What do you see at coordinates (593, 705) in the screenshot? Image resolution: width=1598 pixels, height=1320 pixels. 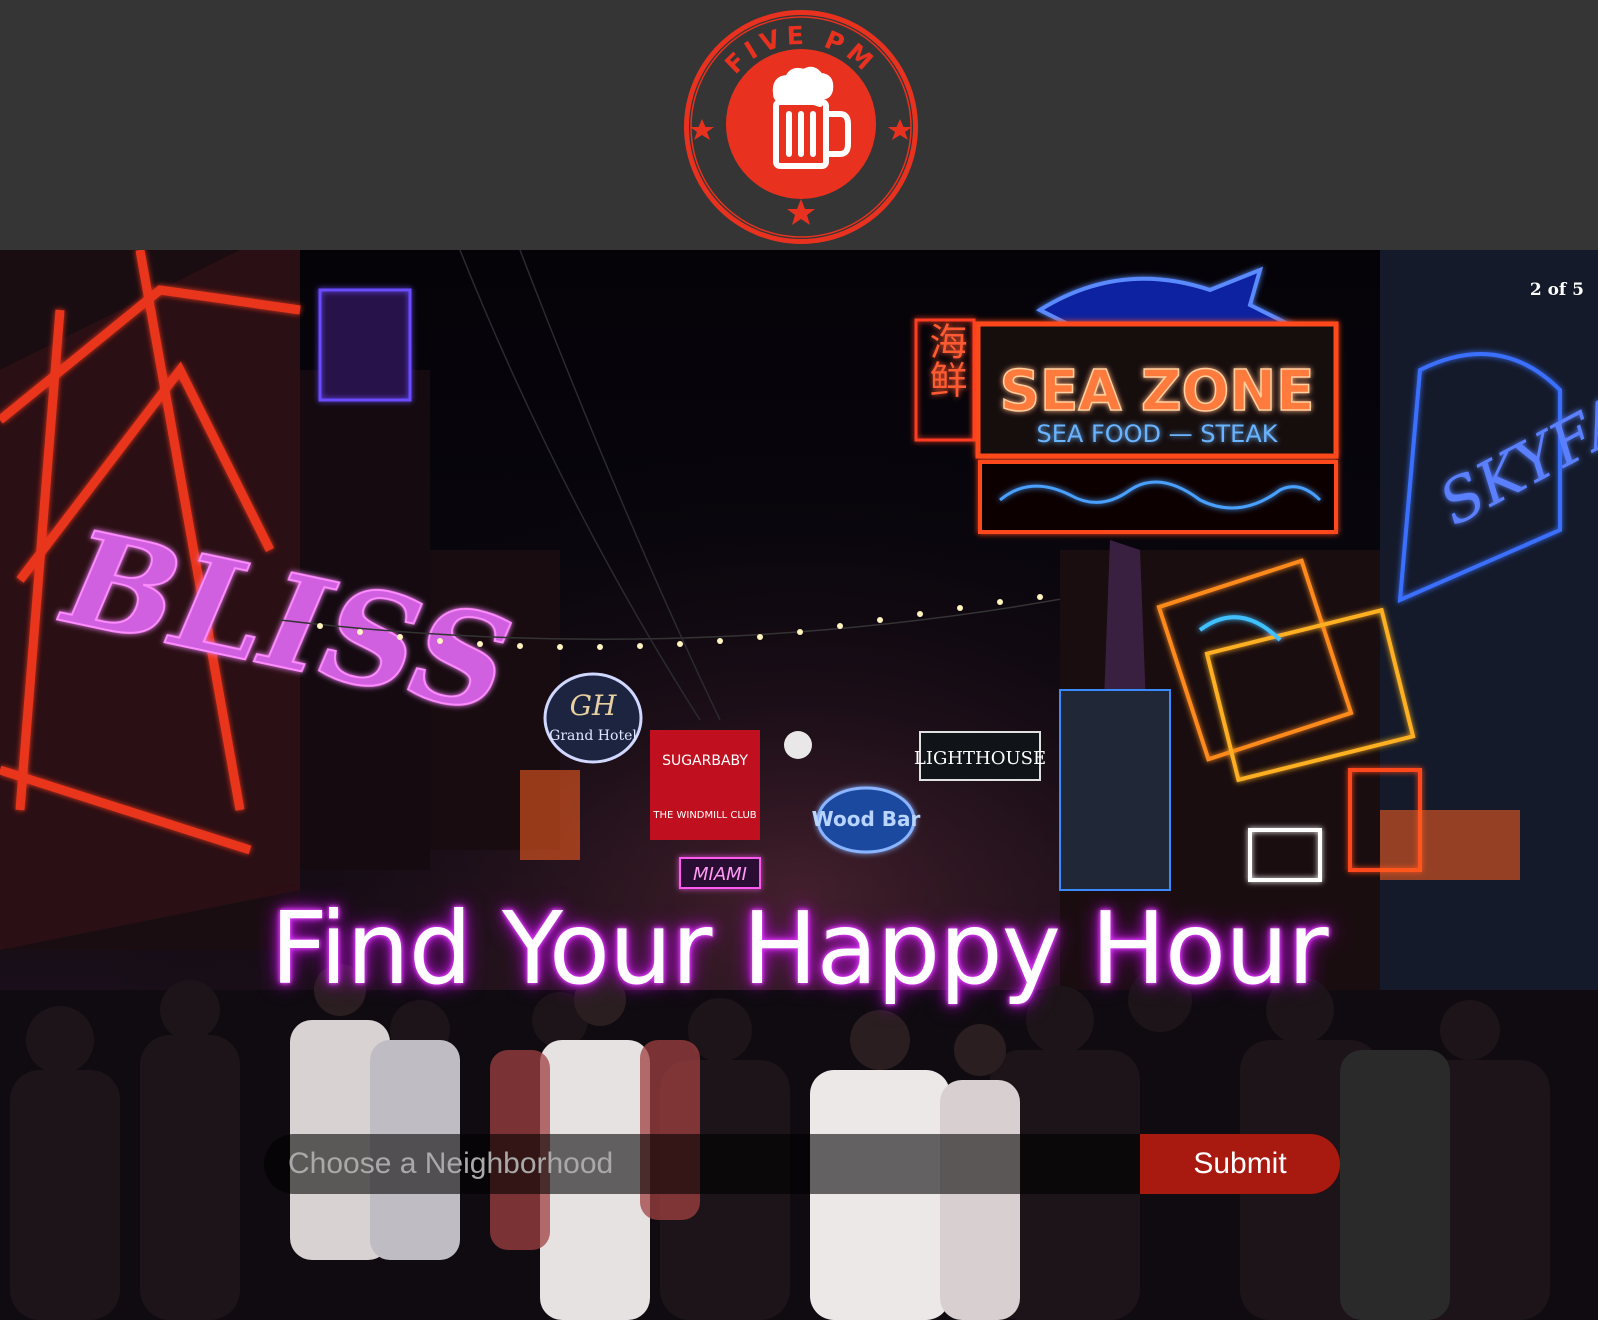 I see `svg-text: GH` at bounding box center [593, 705].